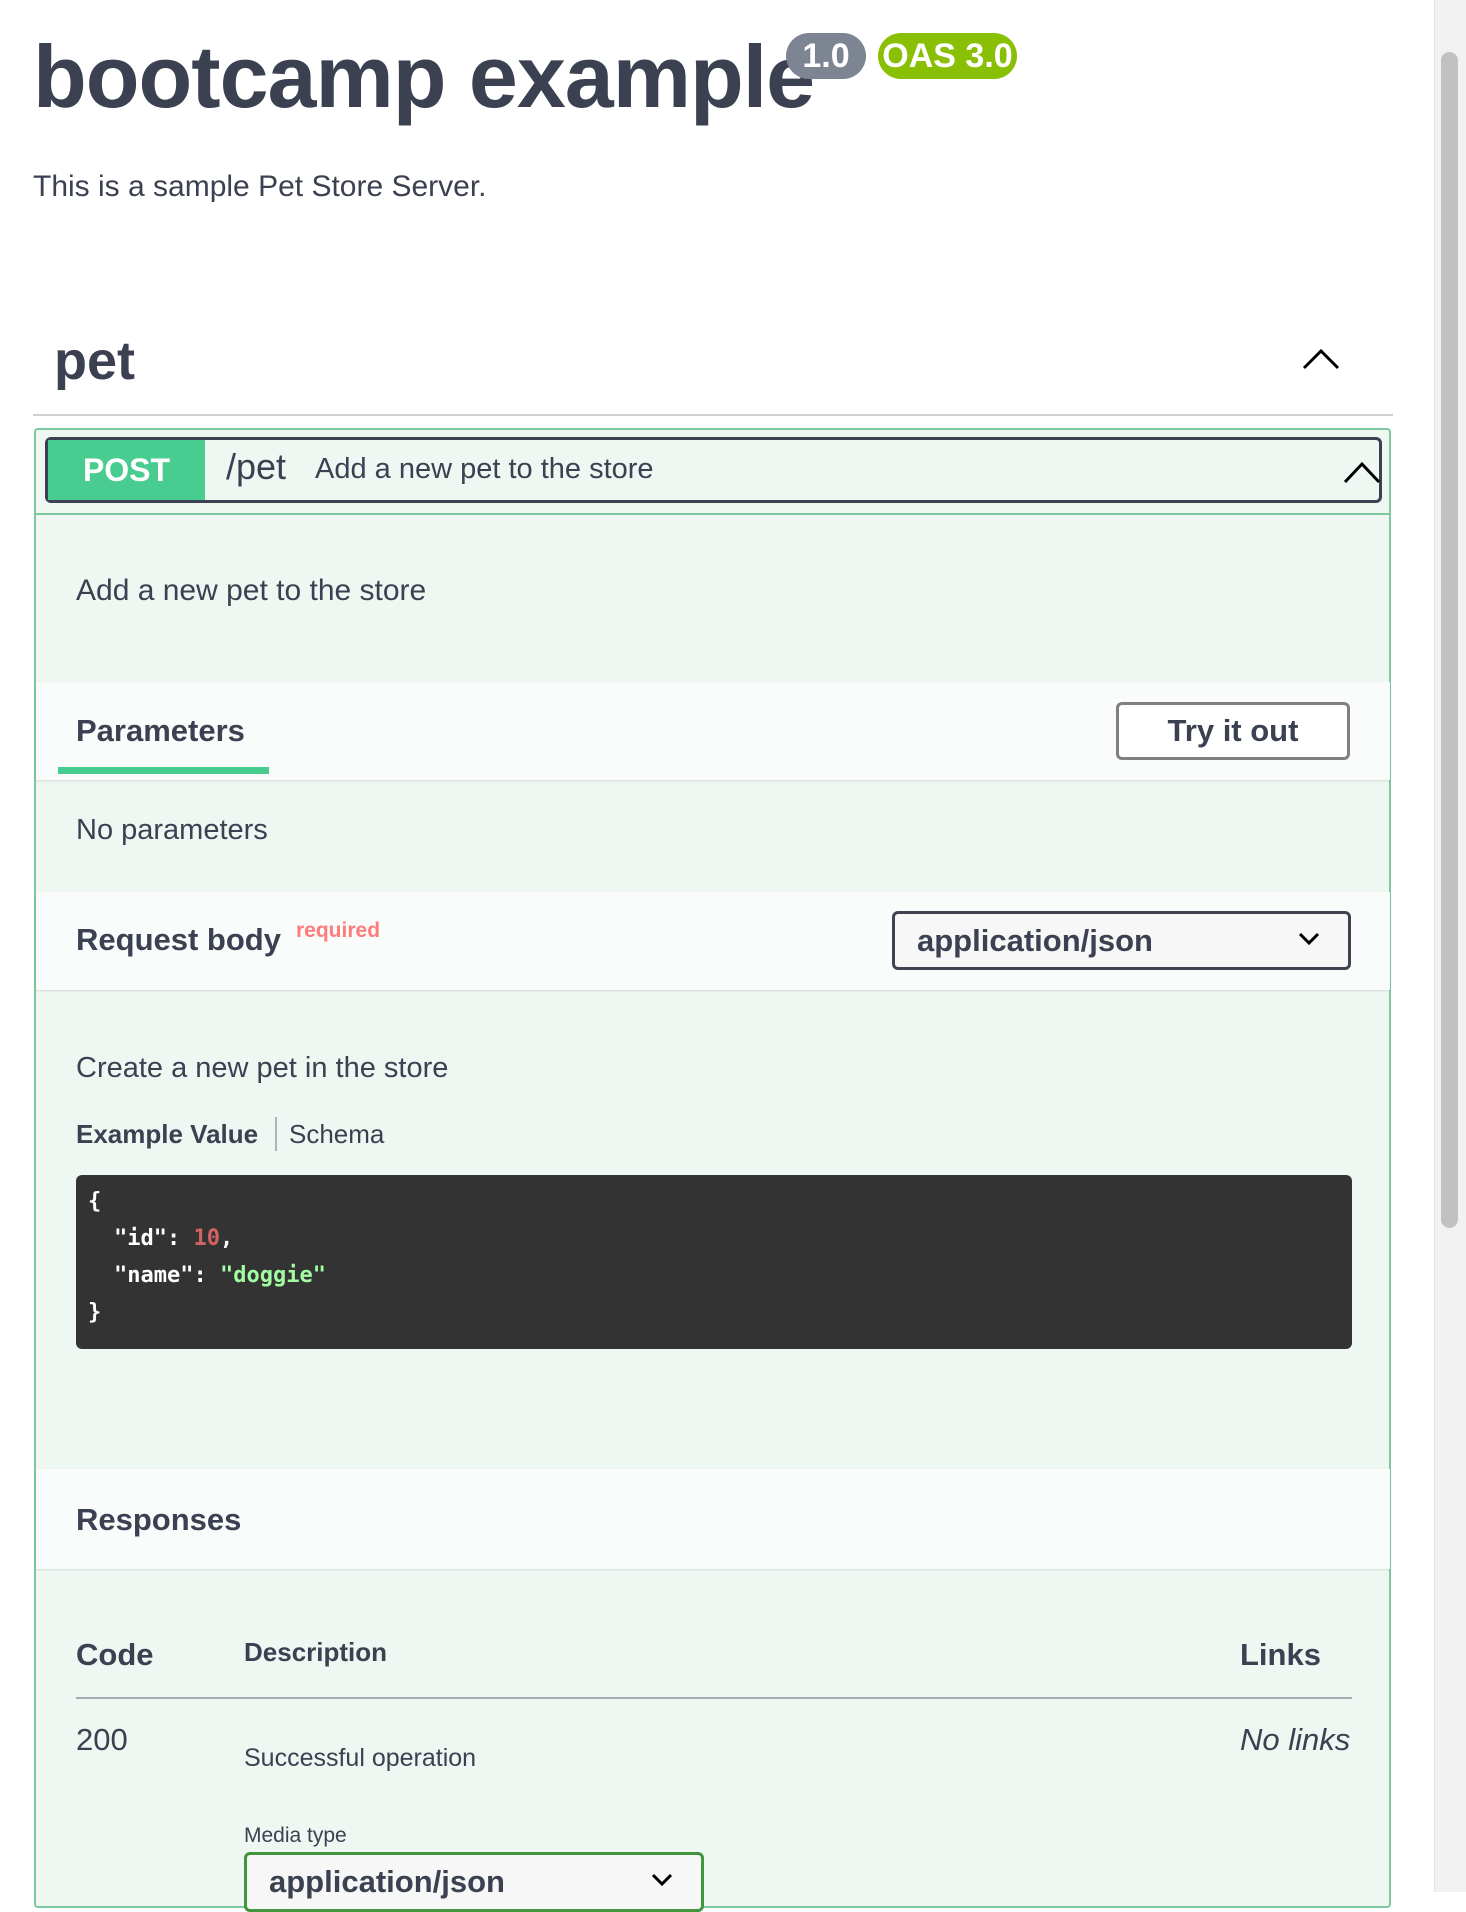 The width and height of the screenshot is (1466, 1912). Describe the element at coordinates (115, 1654) in the screenshot. I see `column-header-code: Code` at that location.